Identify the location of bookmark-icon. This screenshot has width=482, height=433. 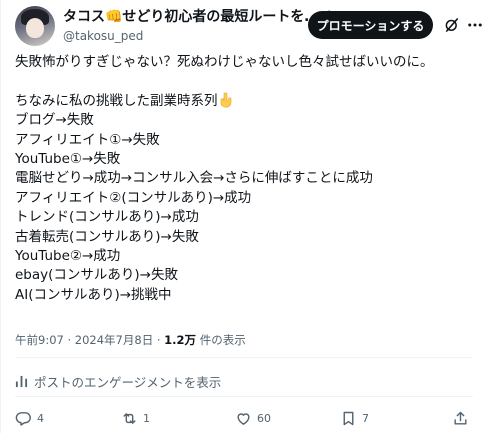
(348, 418).